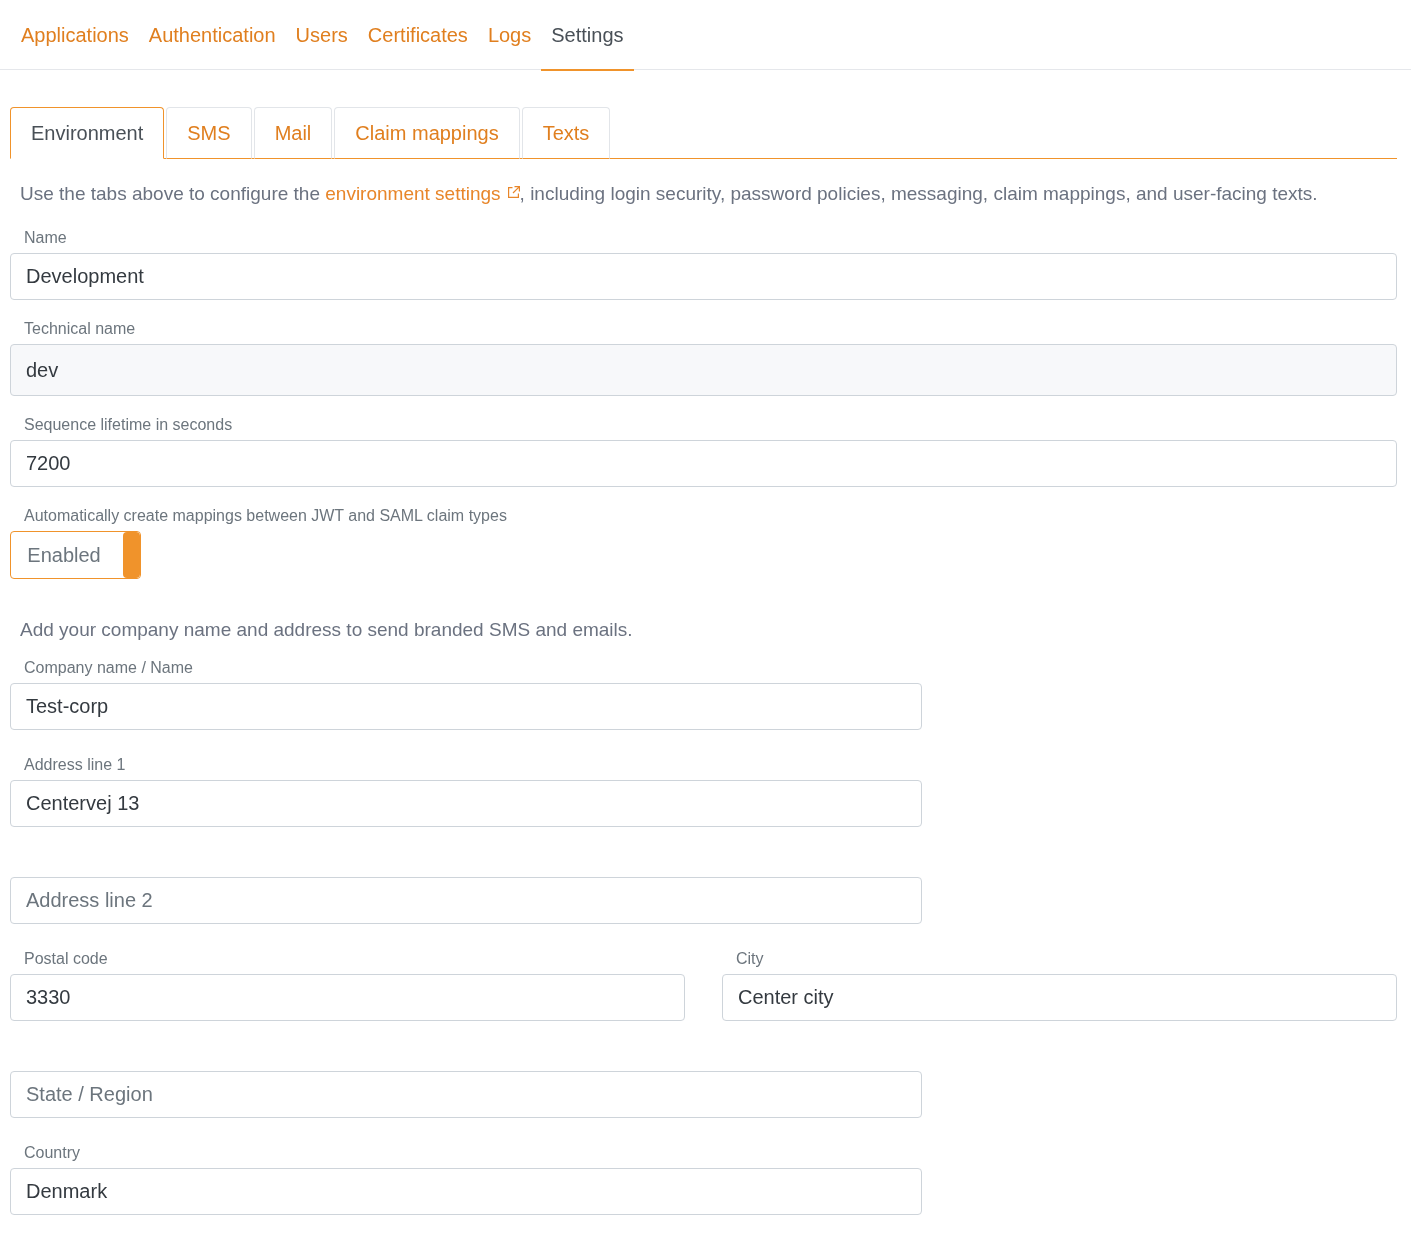  Describe the element at coordinates (703, 276) in the screenshot. I see `input-field: Development` at that location.